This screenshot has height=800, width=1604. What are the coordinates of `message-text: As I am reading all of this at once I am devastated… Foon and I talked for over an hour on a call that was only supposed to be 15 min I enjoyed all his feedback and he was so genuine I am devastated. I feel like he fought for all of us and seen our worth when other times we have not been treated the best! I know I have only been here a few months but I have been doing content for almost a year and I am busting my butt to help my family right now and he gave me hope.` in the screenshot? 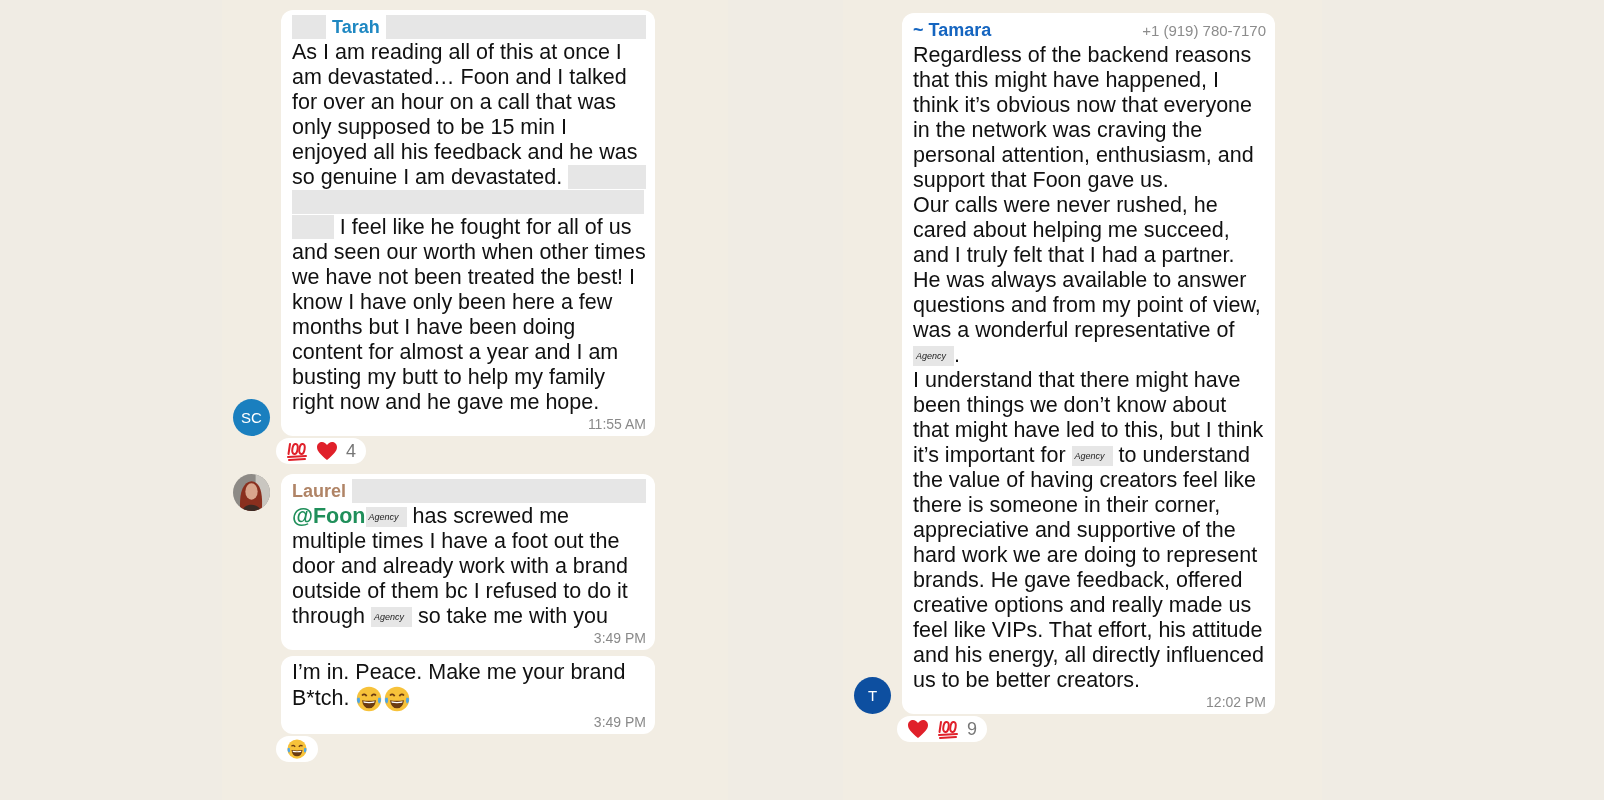 It's located at (469, 227).